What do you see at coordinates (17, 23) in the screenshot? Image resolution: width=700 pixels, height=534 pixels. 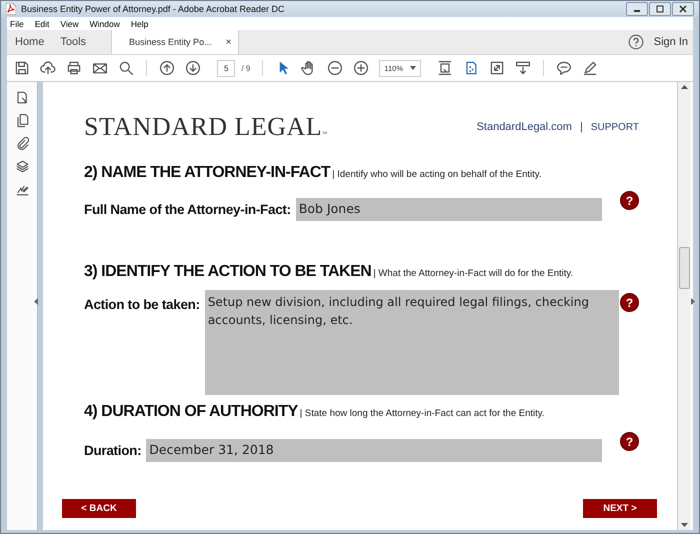 I see `menu-item: File` at bounding box center [17, 23].